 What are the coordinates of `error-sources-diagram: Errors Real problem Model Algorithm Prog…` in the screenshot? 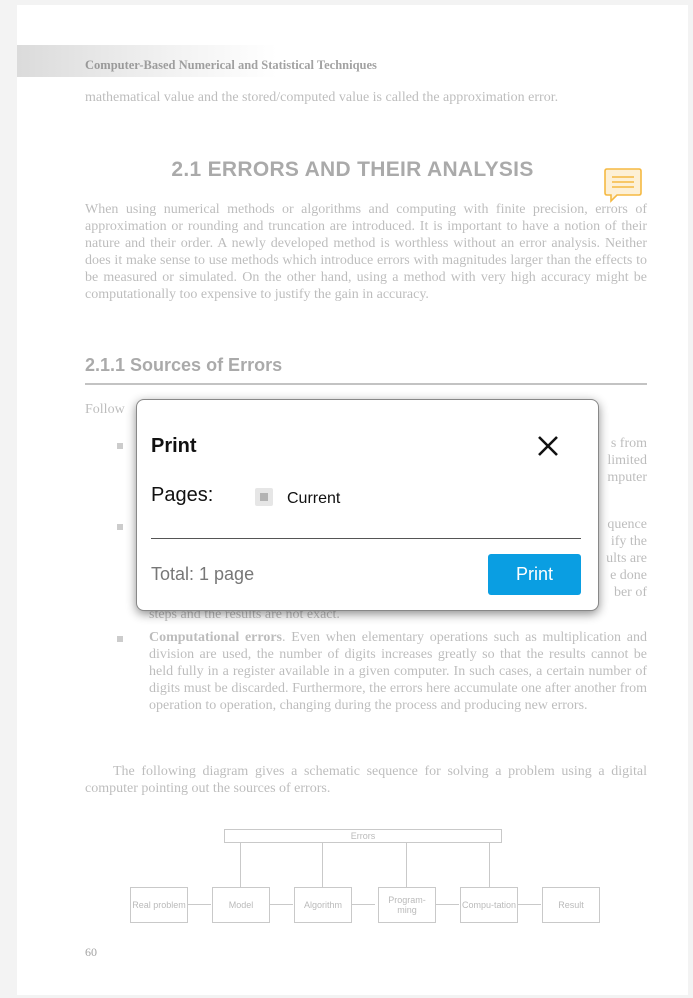 It's located at (374, 880).